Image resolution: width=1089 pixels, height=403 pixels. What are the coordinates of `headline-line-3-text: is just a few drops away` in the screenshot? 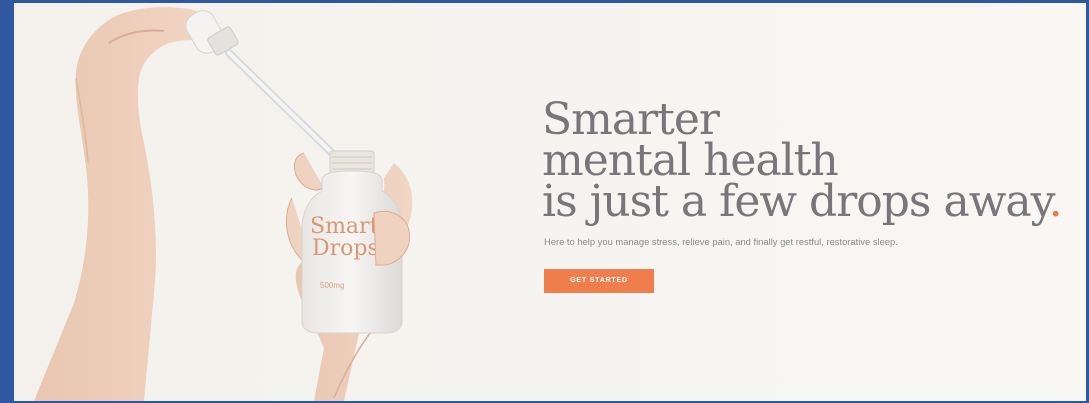 It's located at (796, 201).